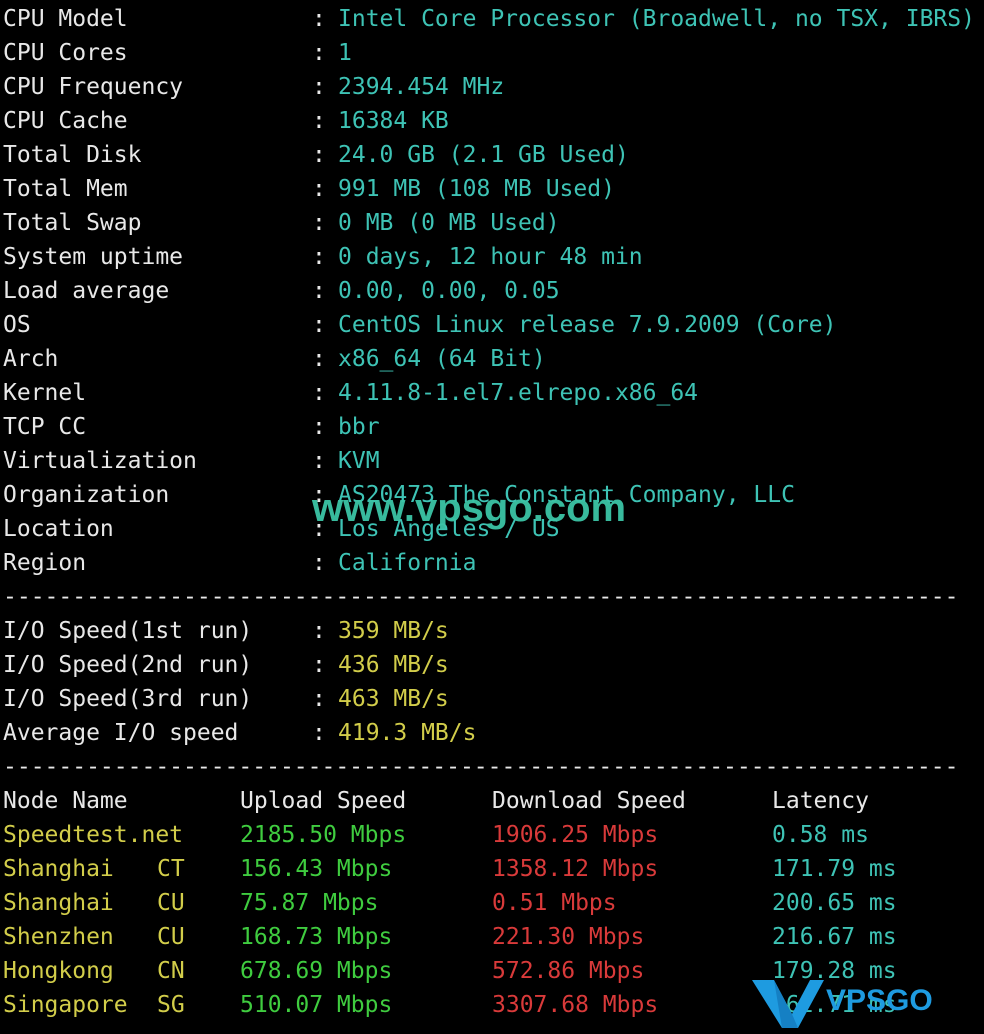 The image size is (984, 1034). I want to click on logo-text: VPSGO, so click(879, 1000).